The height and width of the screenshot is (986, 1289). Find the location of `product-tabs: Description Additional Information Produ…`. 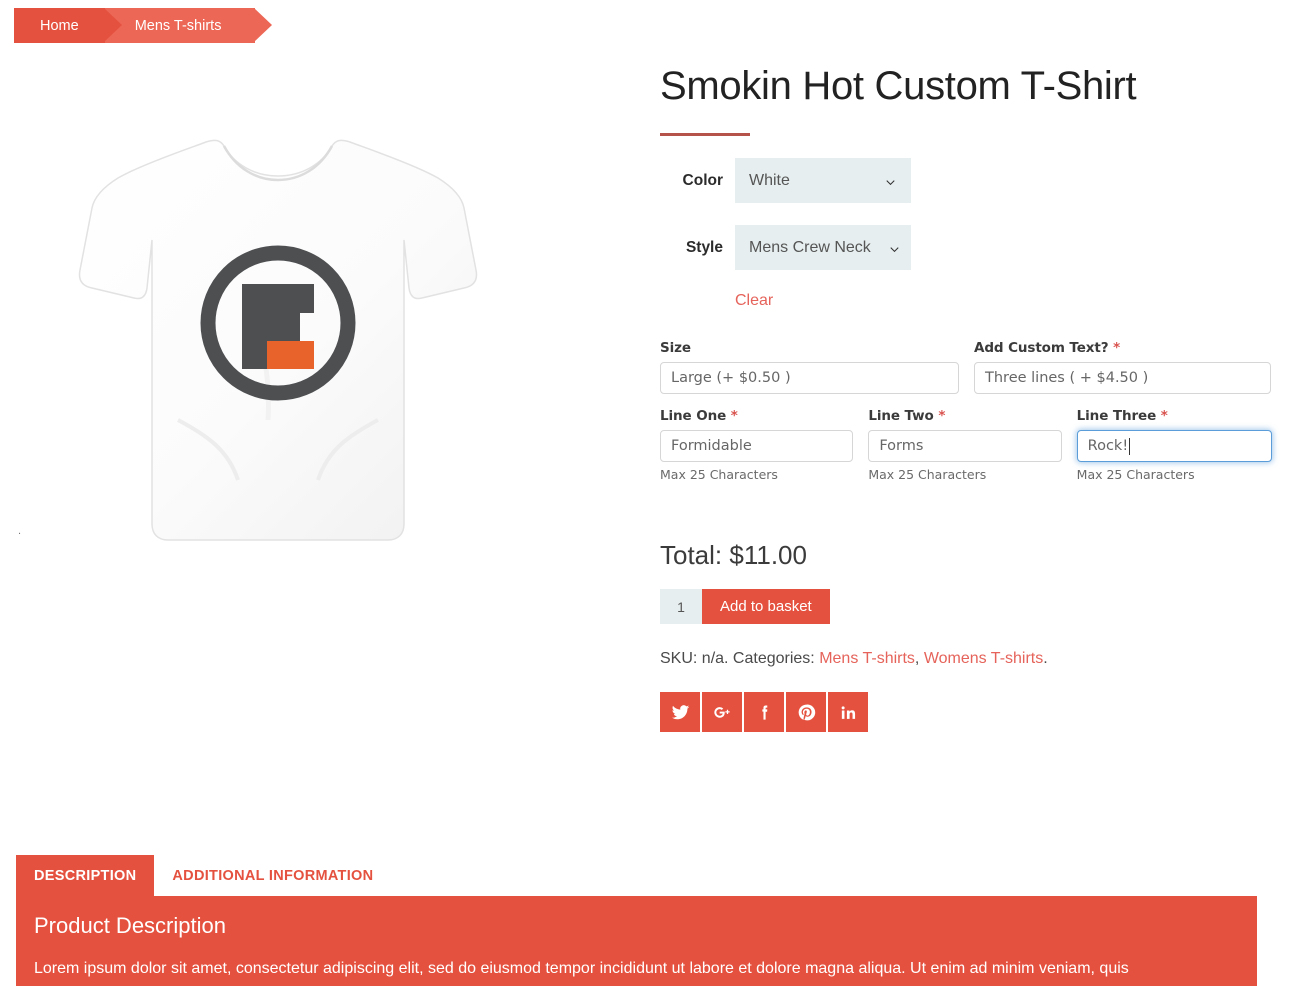

product-tabs: Description Additional Information Produ… is located at coordinates (636, 920).